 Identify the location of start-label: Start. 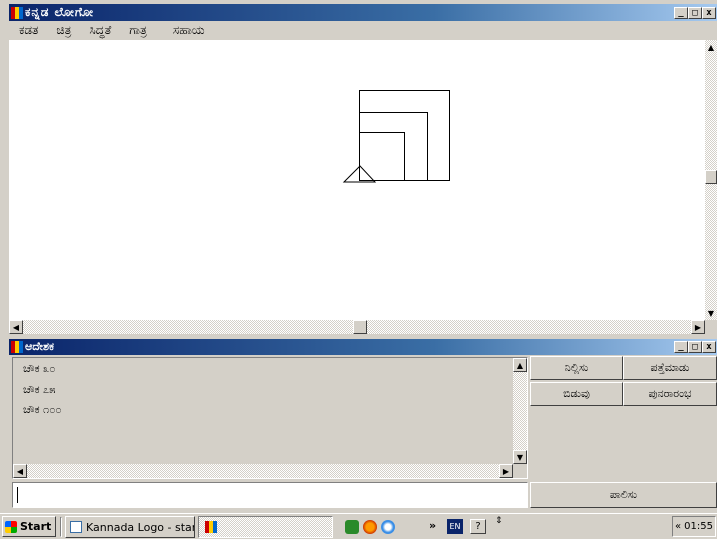
(36, 526).